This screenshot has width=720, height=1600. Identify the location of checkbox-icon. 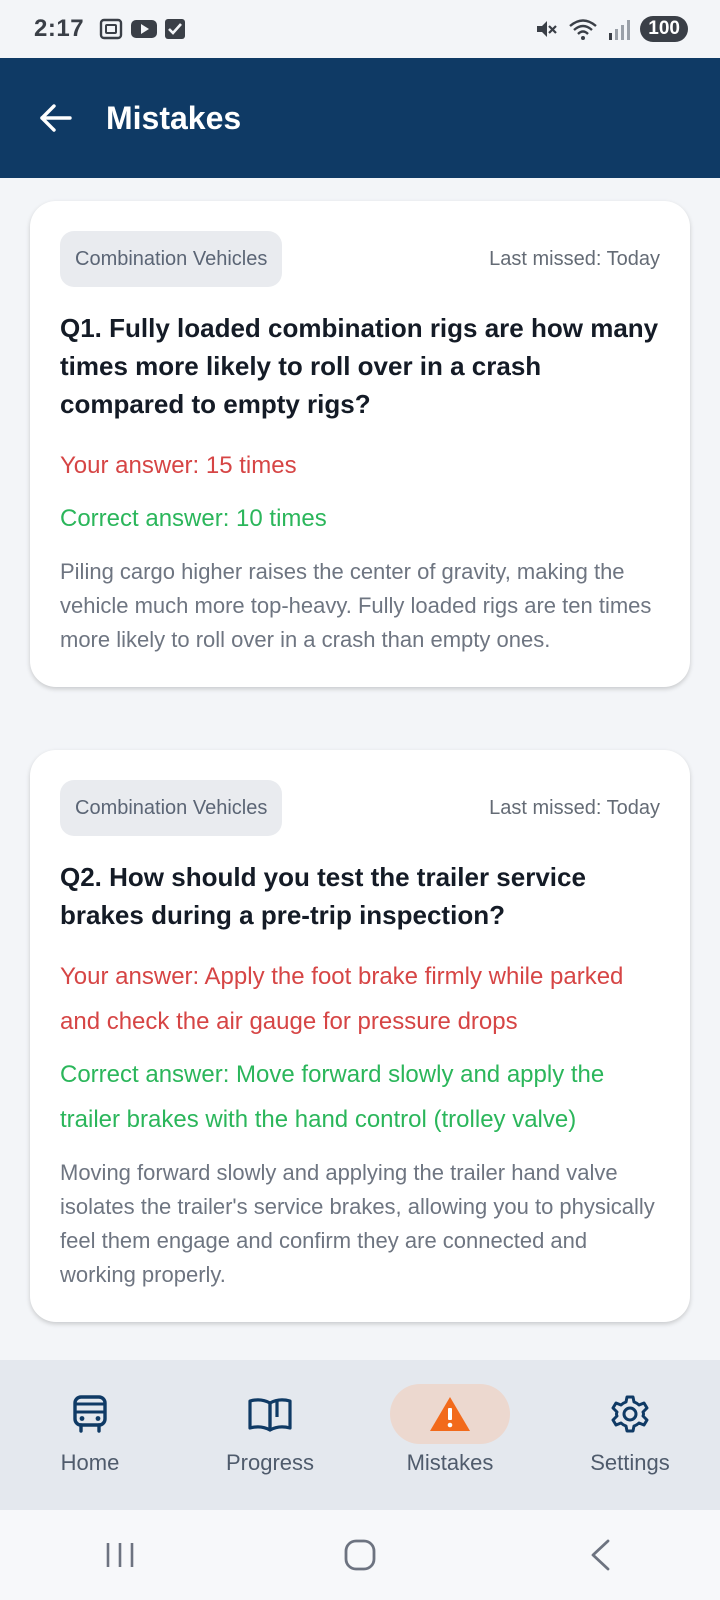
(175, 29).